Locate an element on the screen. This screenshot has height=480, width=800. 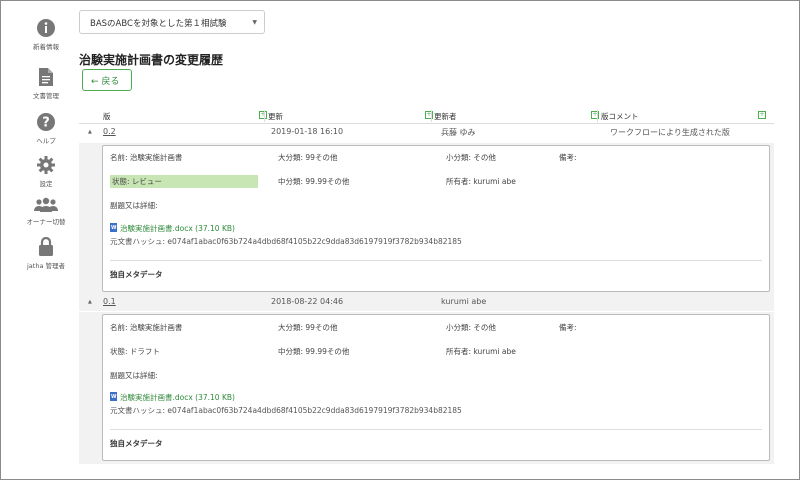
help-icon: ? is located at coordinates (46, 122).